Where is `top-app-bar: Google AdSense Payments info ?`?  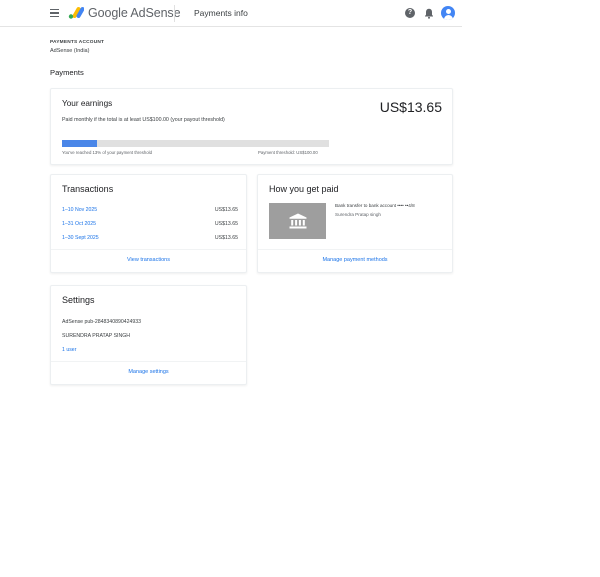 top-app-bar: Google AdSense Payments info ? is located at coordinates (231, 13).